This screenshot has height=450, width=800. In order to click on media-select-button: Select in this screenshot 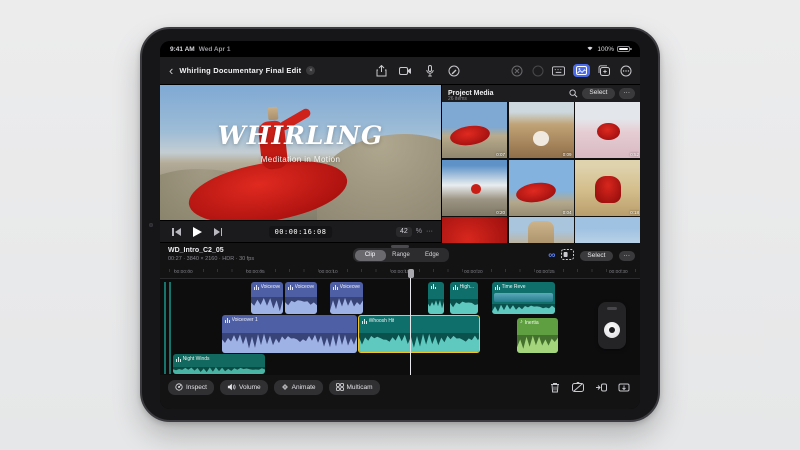, I will do `click(598, 93)`.